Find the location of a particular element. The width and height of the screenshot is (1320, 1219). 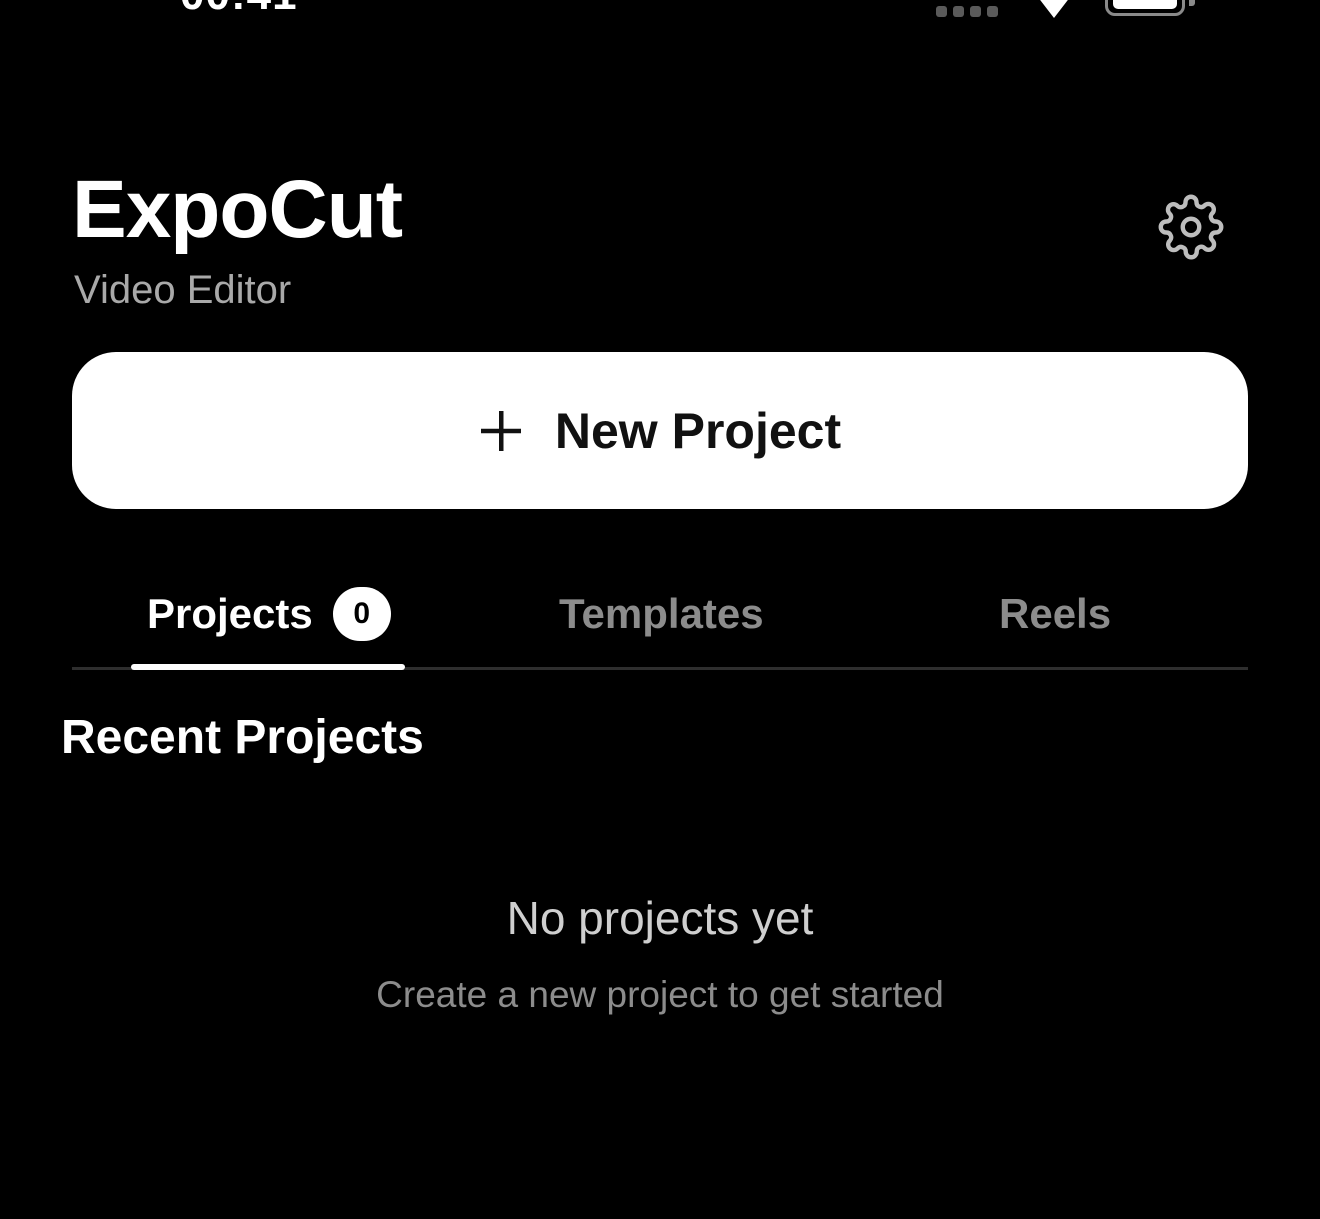

new-project-button: New Project is located at coordinates (660, 430).